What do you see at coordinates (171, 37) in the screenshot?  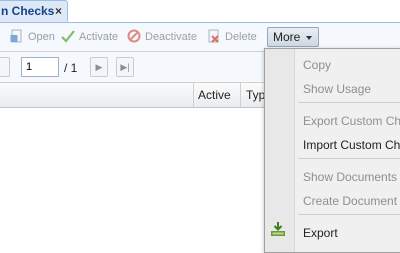 I see `deactivate-label: Deactivate` at bounding box center [171, 37].